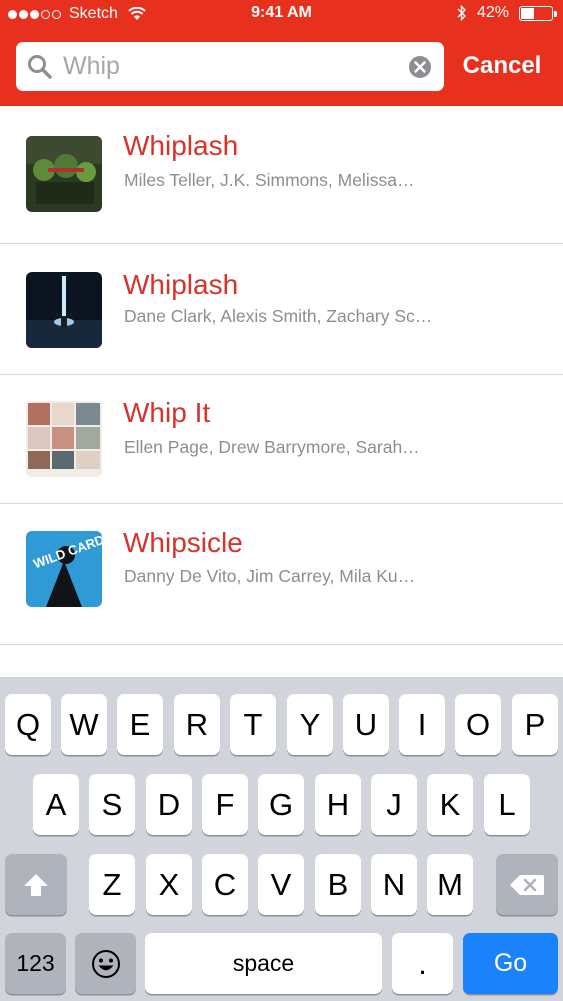  What do you see at coordinates (366, 724) in the screenshot?
I see `key-u: U` at bounding box center [366, 724].